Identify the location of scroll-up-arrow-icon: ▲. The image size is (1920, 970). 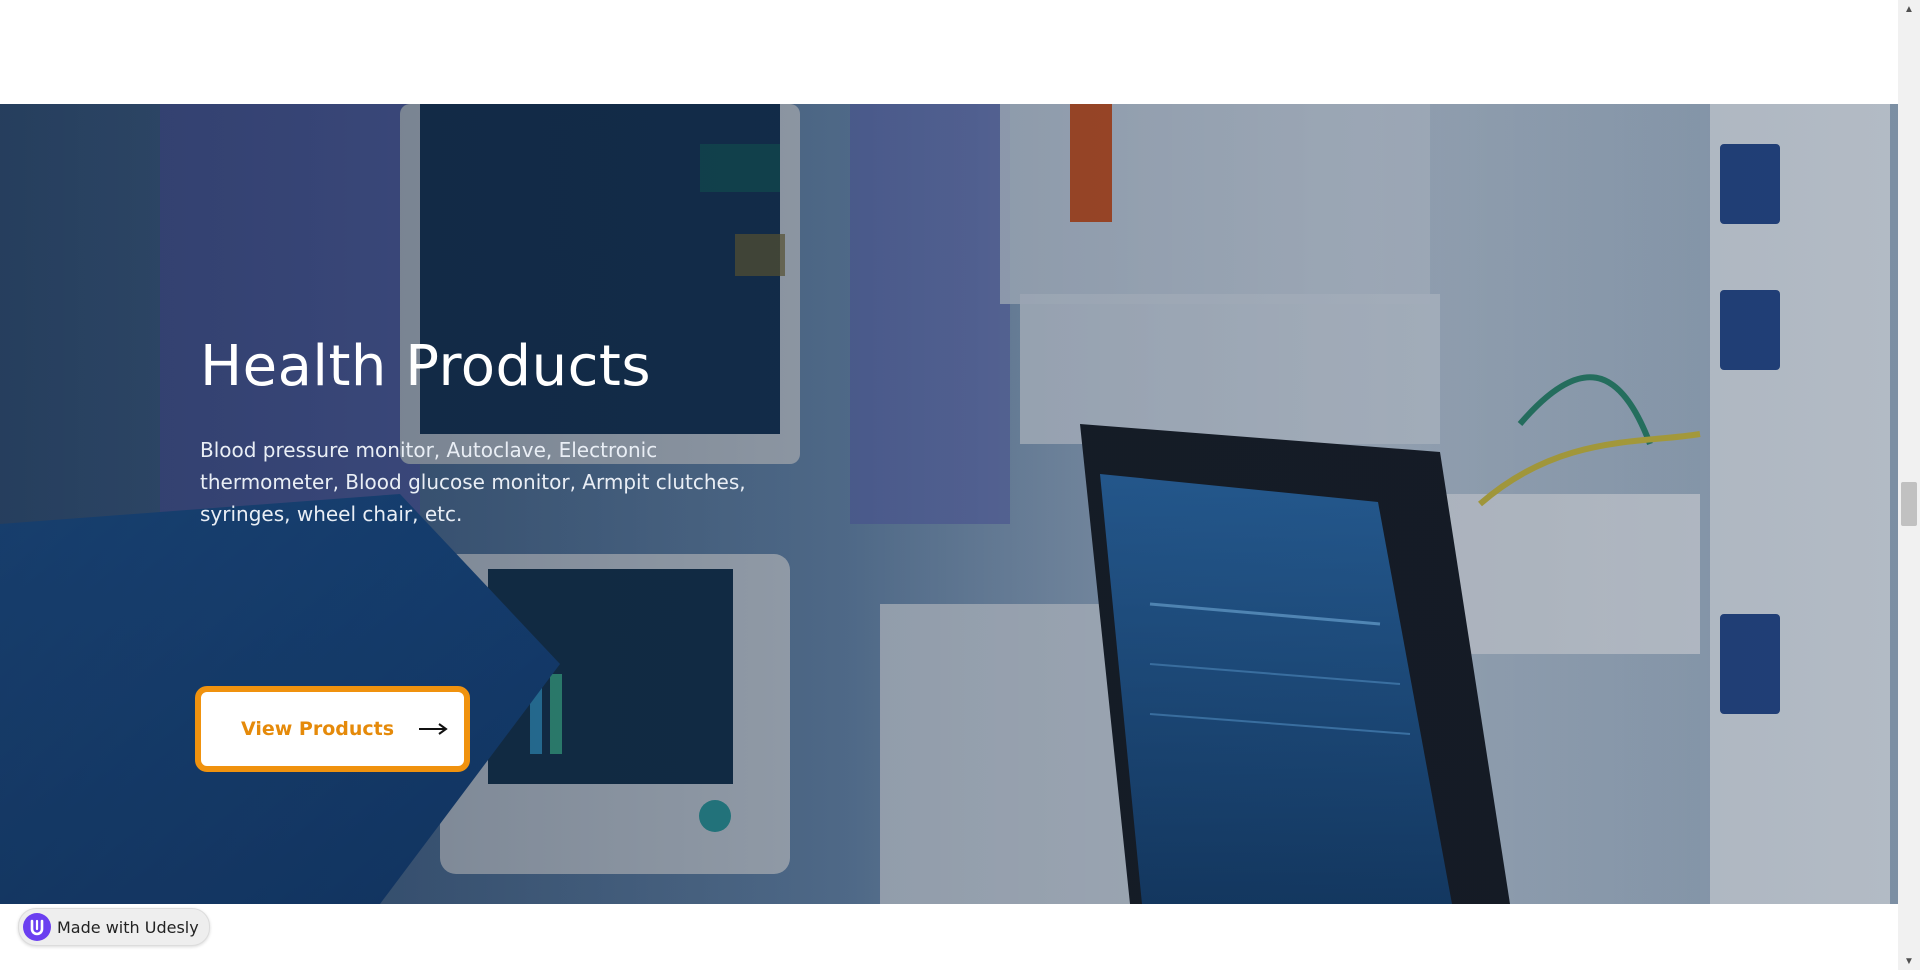
(1909, 9).